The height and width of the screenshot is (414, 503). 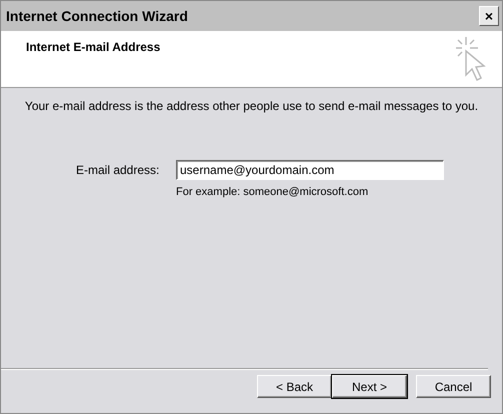 What do you see at coordinates (273, 192) in the screenshot?
I see `example-hint: For example: someone@microsoft.com` at bounding box center [273, 192].